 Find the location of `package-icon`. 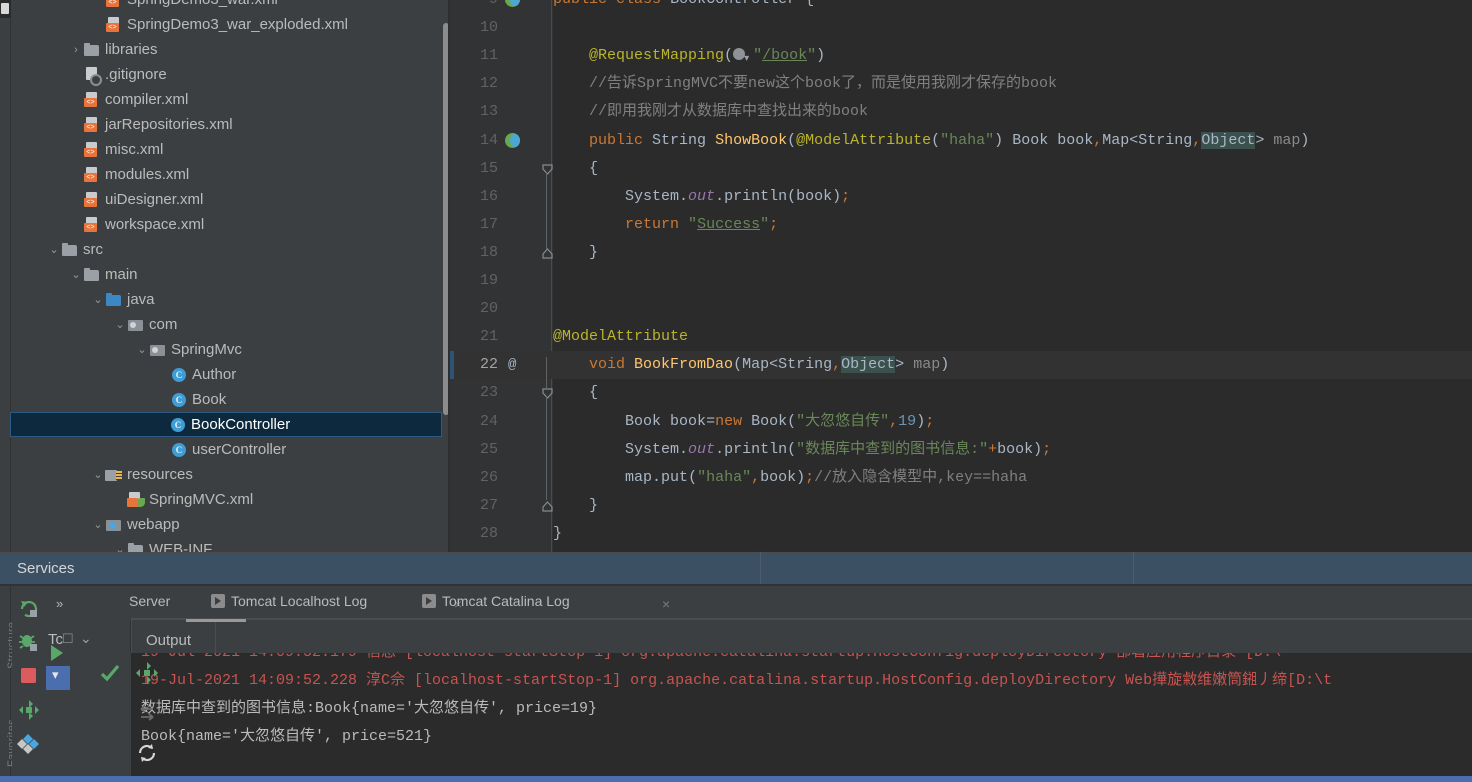

package-icon is located at coordinates (136, 325).